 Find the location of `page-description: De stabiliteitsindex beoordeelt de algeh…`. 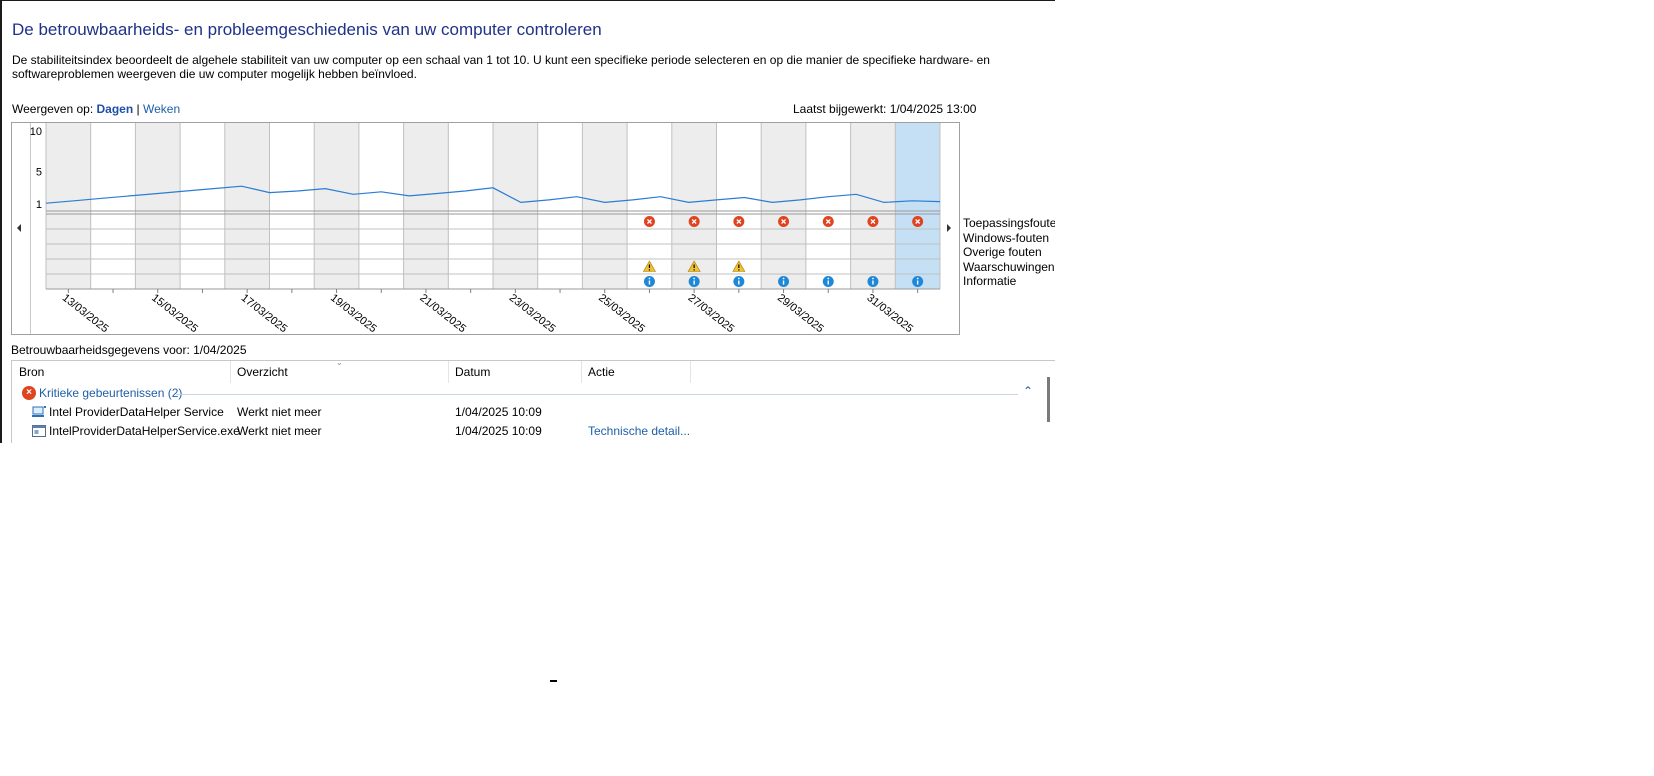

page-description: De stabiliteitsindex beoordeelt de algeh… is located at coordinates (501, 67).